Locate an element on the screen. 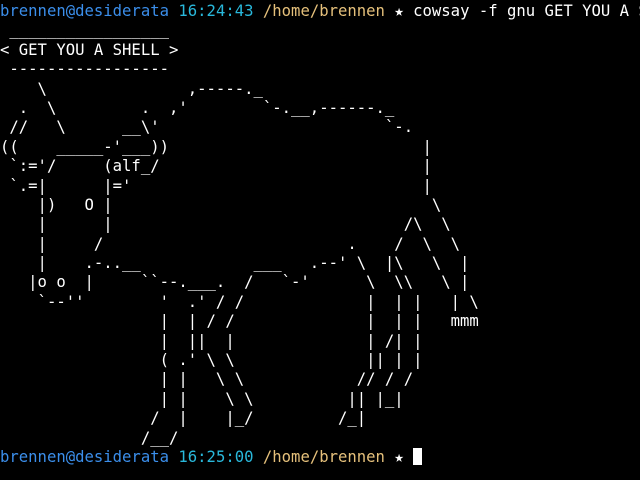  output-line: \ ,-----._ is located at coordinates (131, 88).